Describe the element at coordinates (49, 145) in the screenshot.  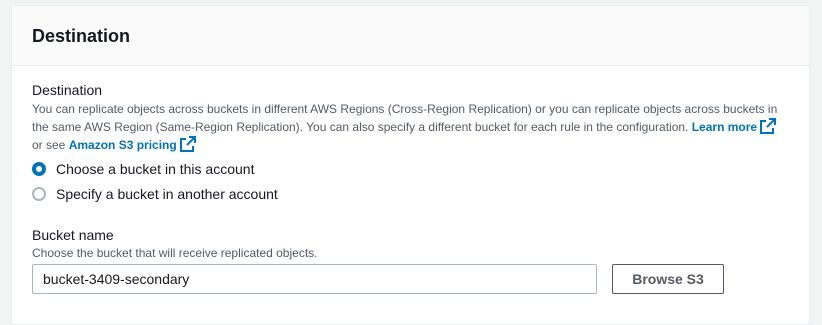
I see `or-see-text: or see` at that location.